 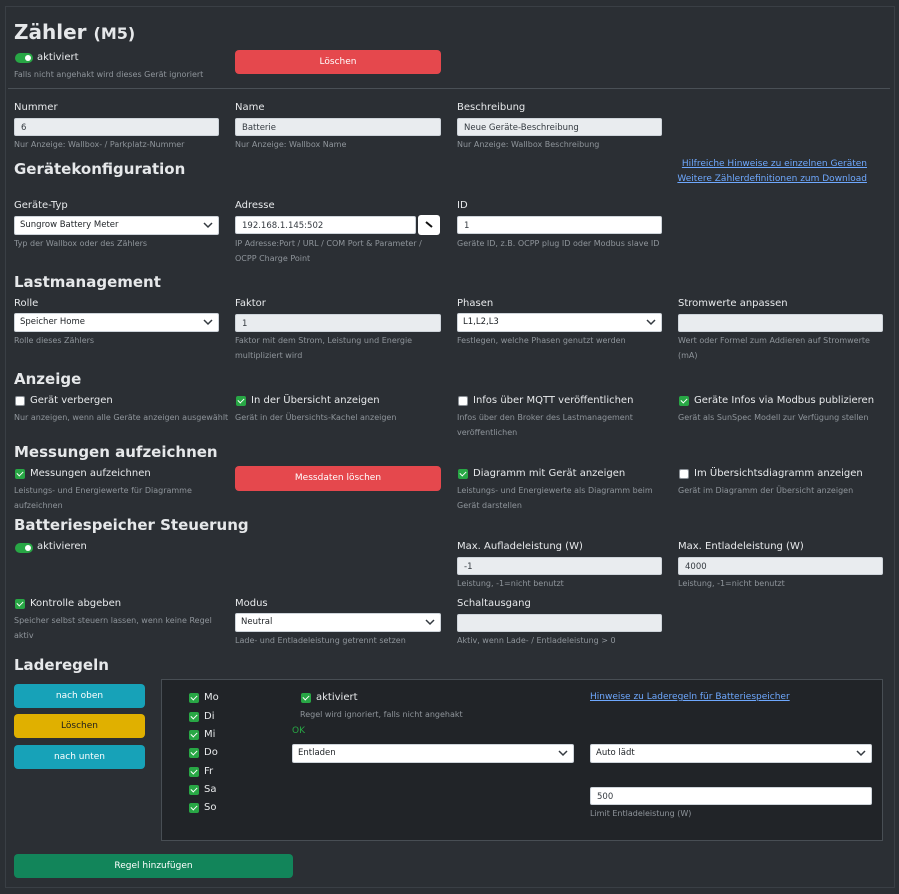 I want to click on day-fr-label: Fr, so click(x=209, y=771).